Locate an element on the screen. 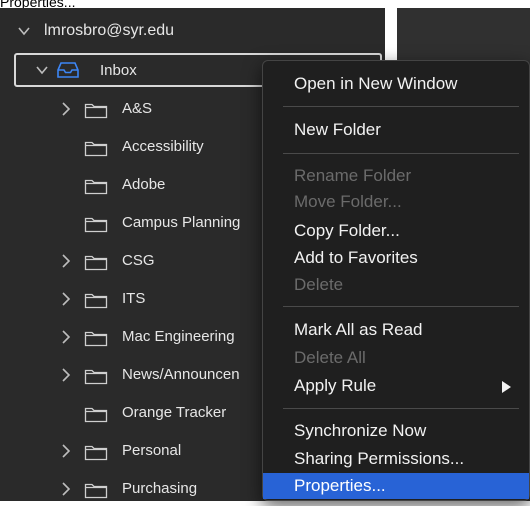 The image size is (530, 506). sidebar-item-label: Orange Tracker is located at coordinates (174, 412).